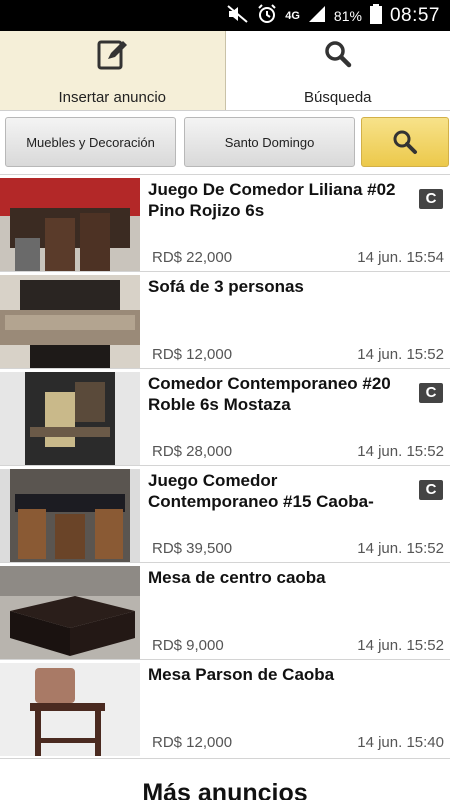 This screenshot has width=450, height=800. I want to click on clock: 08:57, so click(414, 15).